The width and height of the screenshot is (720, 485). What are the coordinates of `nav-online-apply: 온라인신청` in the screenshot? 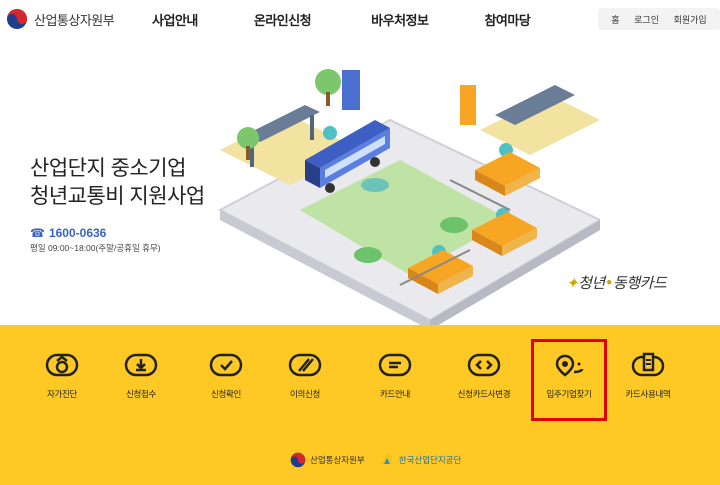 It's located at (283, 19).